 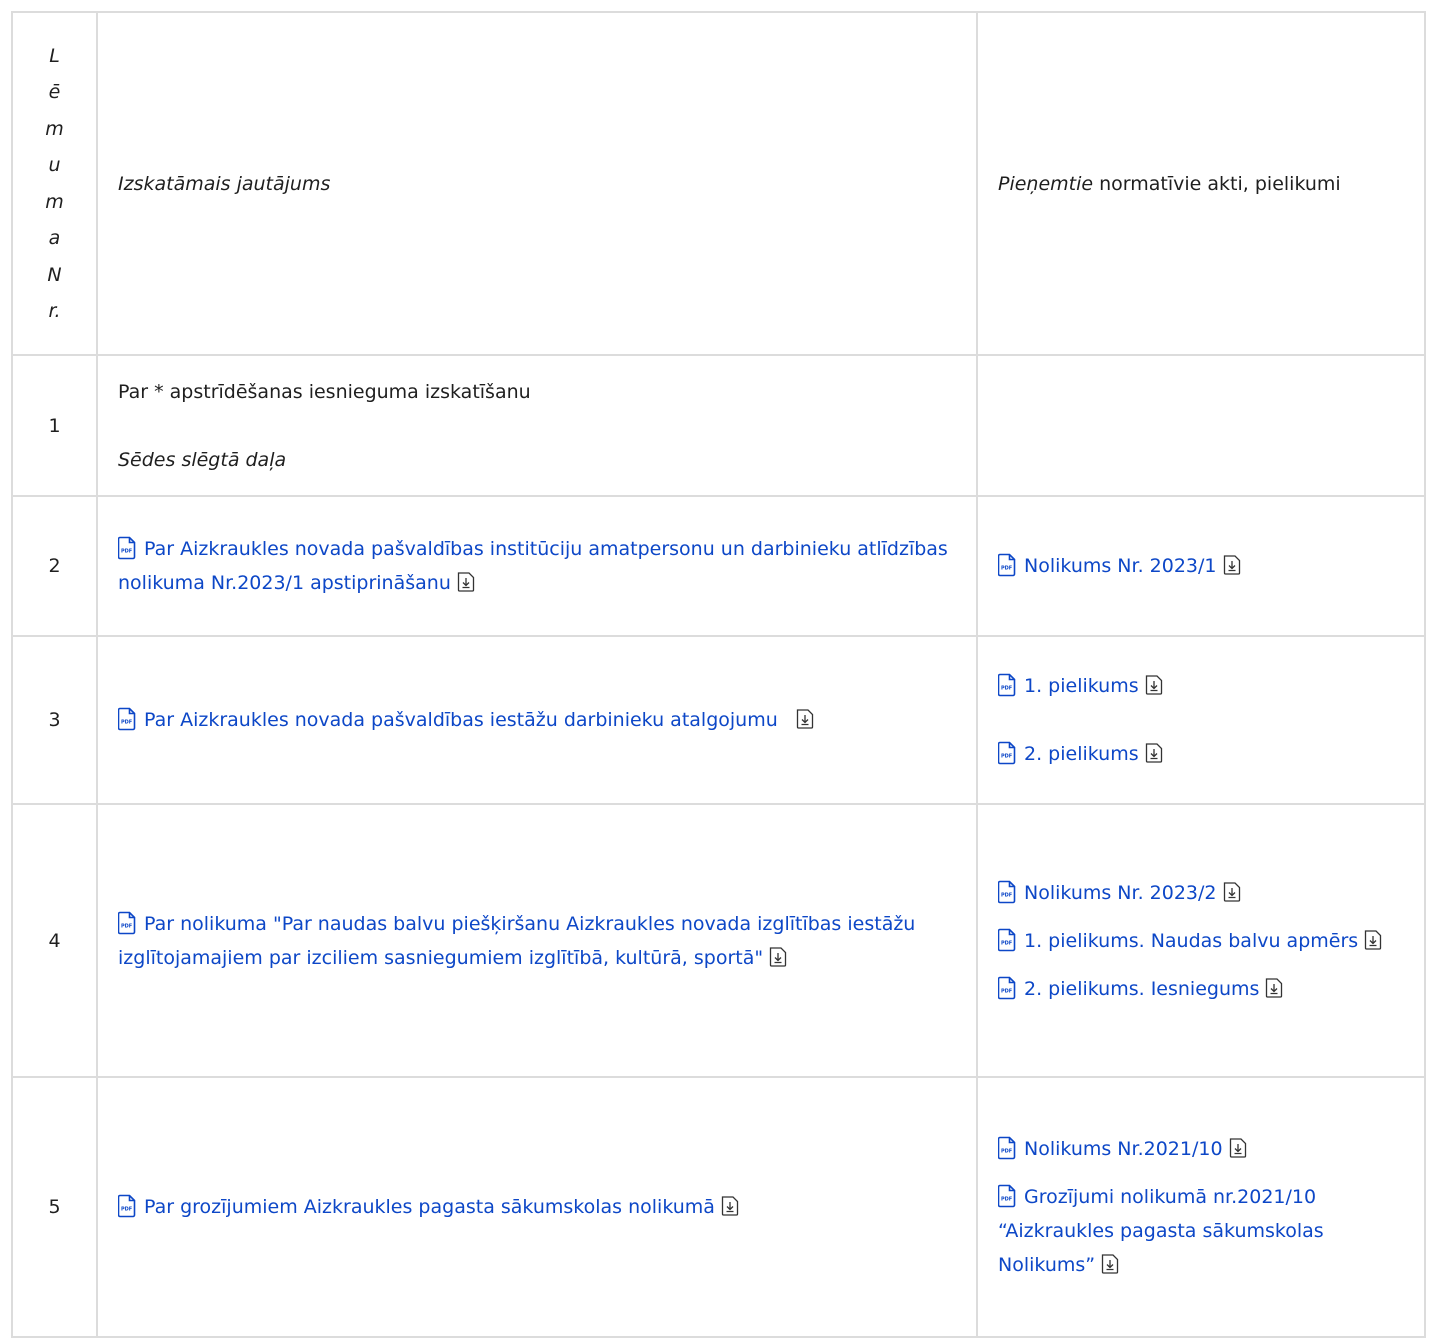 What do you see at coordinates (54, 1207) in the screenshot?
I see `row-number: 5` at bounding box center [54, 1207].